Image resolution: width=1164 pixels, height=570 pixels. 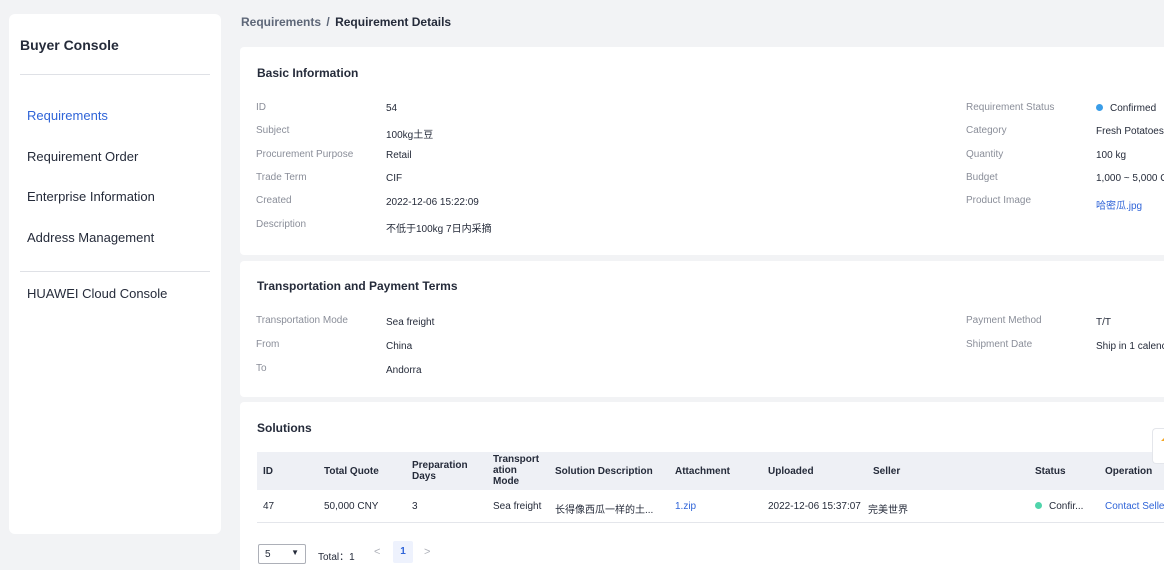 What do you see at coordinates (439, 229) in the screenshot?
I see `field-value: 不低于100kg 7日内采摘` at bounding box center [439, 229].